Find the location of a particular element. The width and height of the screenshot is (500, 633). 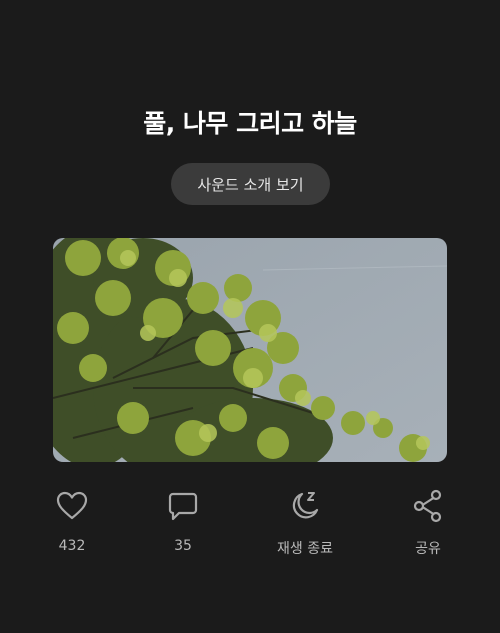

sleep-timer-icon is located at coordinates (305, 506).